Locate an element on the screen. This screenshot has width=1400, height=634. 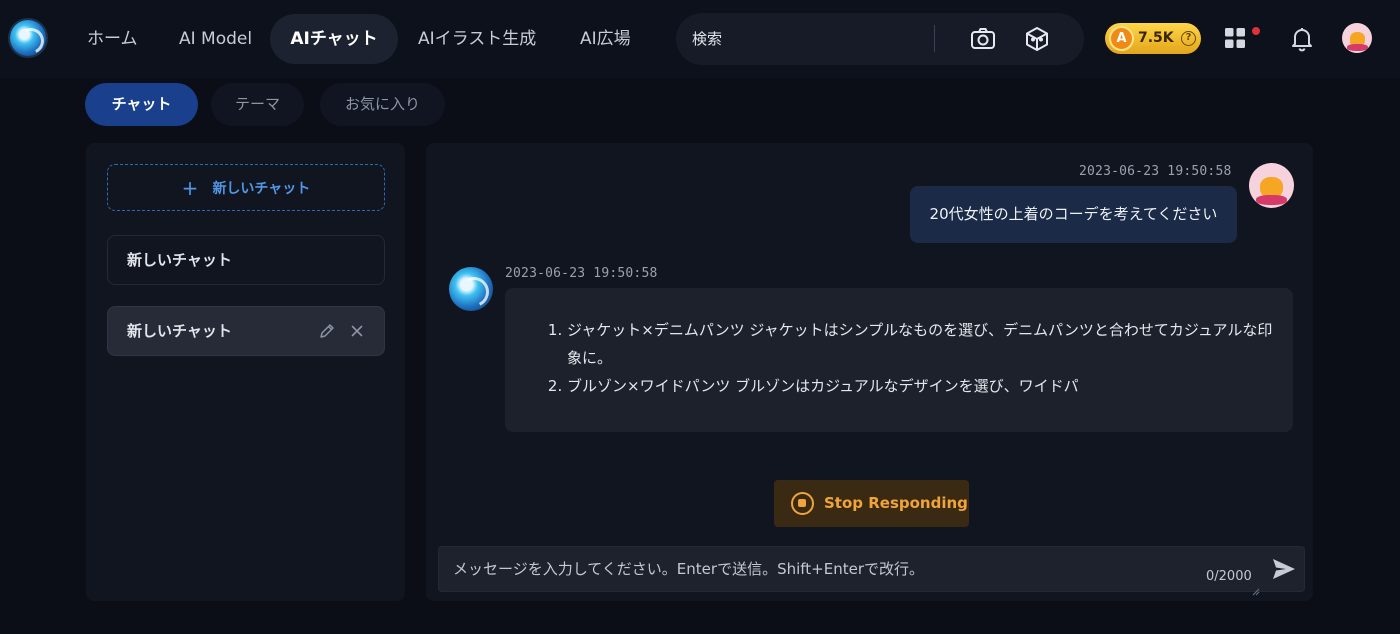
coin-balance-badge: A 7.5K ? is located at coordinates (1153, 38).